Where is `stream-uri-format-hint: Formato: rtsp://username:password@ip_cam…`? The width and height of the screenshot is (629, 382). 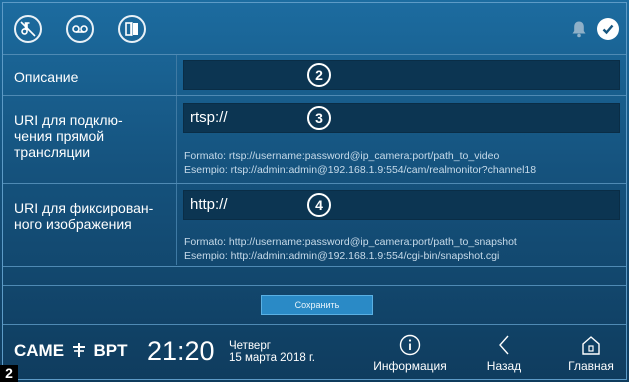 stream-uri-format-hint: Formato: rtsp://username:password@ip_cam… is located at coordinates (342, 156).